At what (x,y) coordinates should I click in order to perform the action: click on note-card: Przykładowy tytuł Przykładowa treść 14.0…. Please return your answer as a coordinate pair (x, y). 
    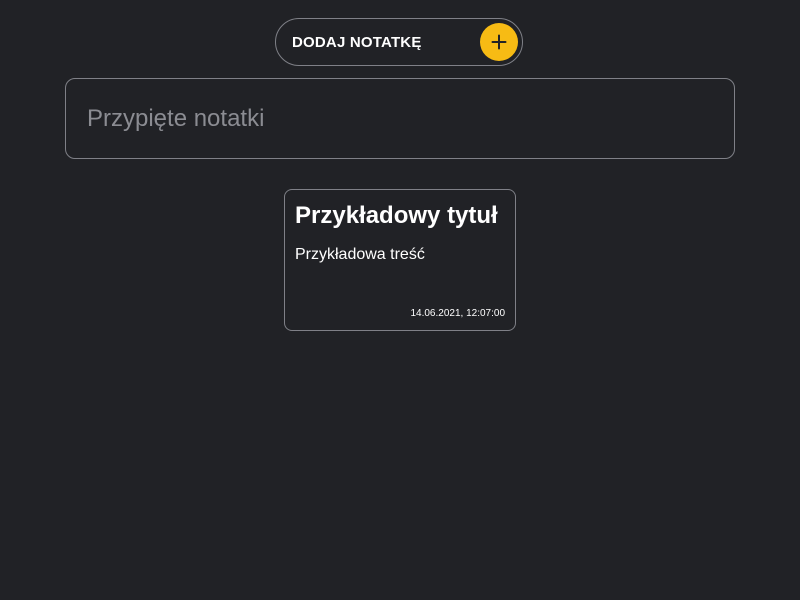
    Looking at the image, I should click on (400, 260).